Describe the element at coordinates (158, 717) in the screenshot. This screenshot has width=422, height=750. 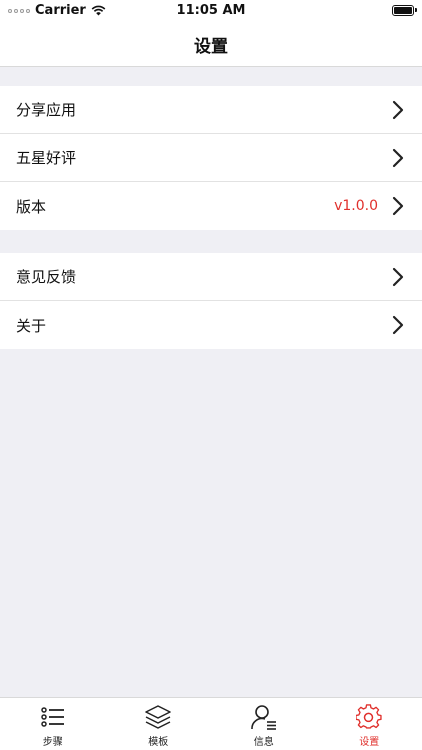
I see `layers-icon` at that location.